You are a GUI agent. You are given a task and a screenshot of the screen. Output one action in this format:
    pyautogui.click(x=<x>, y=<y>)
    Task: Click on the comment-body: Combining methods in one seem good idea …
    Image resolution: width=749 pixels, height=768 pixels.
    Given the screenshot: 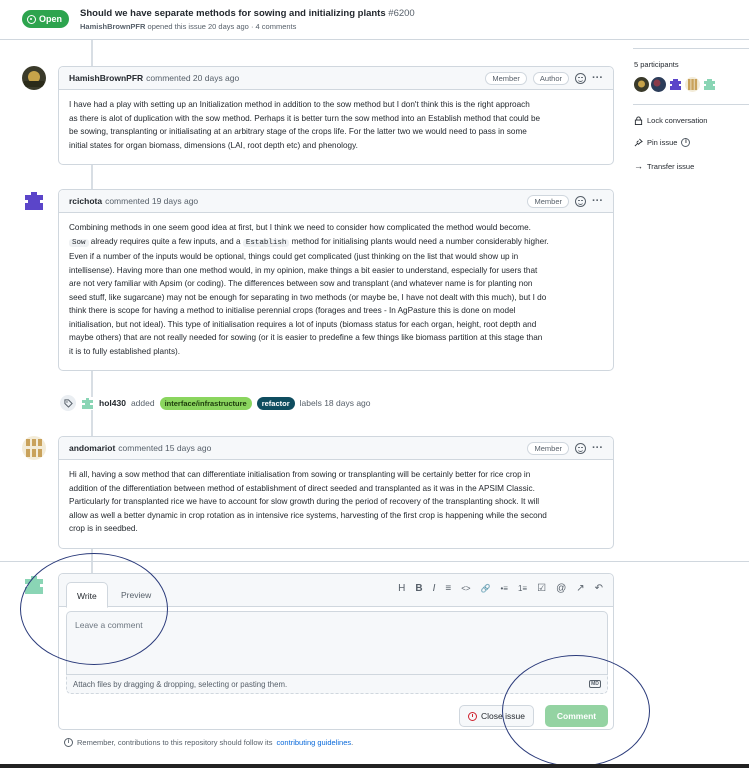 What is the action you would take?
    pyautogui.click(x=336, y=290)
    